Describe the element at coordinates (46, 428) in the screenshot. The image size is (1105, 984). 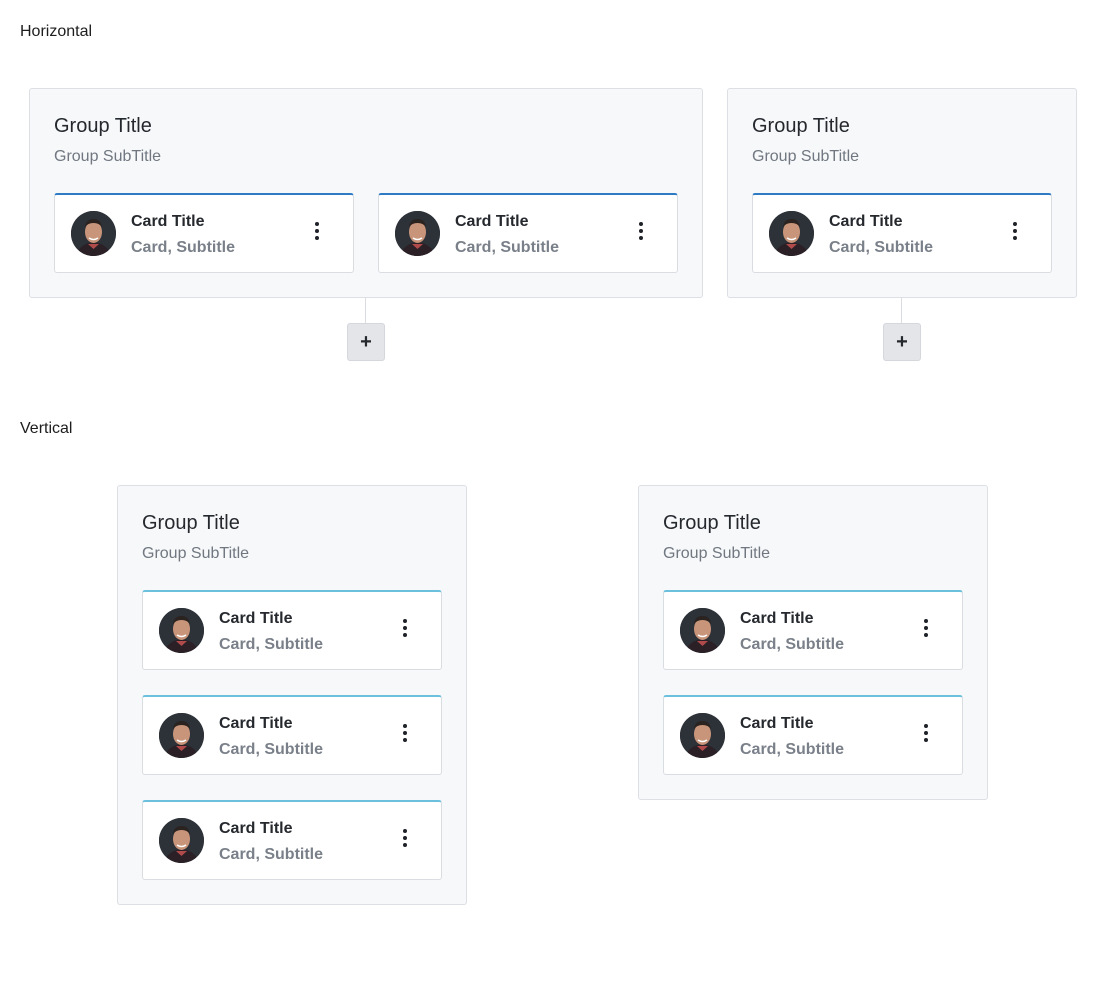
I see `vertical-section-label: Vertical` at that location.